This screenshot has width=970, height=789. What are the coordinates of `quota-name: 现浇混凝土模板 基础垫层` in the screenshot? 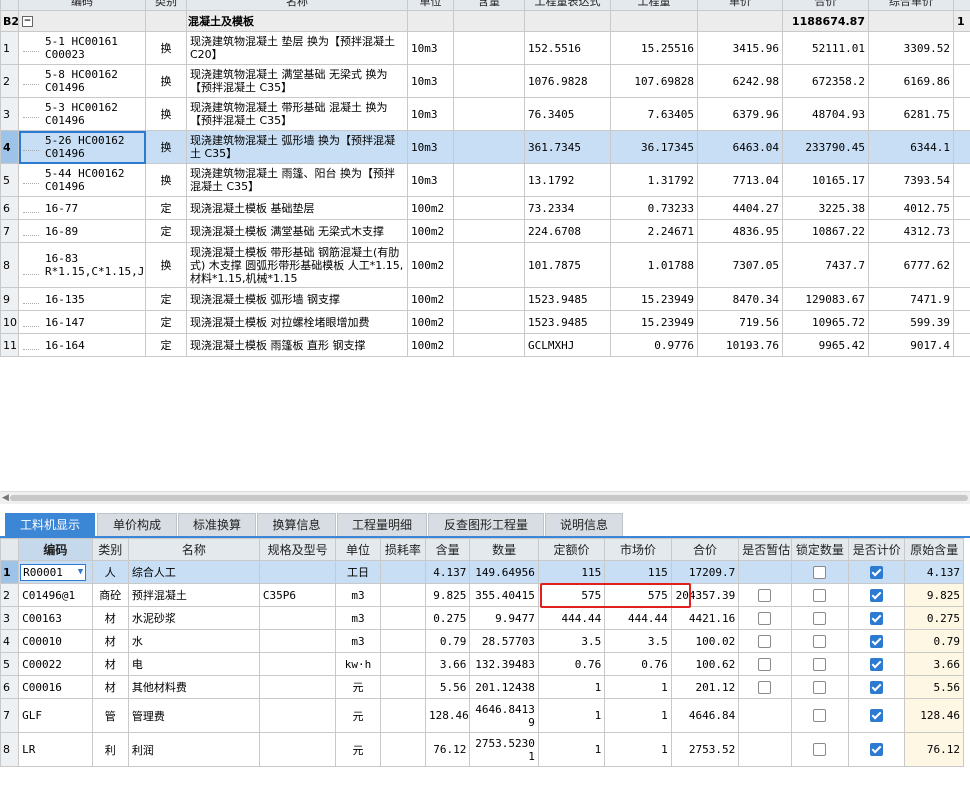 It's located at (297, 208).